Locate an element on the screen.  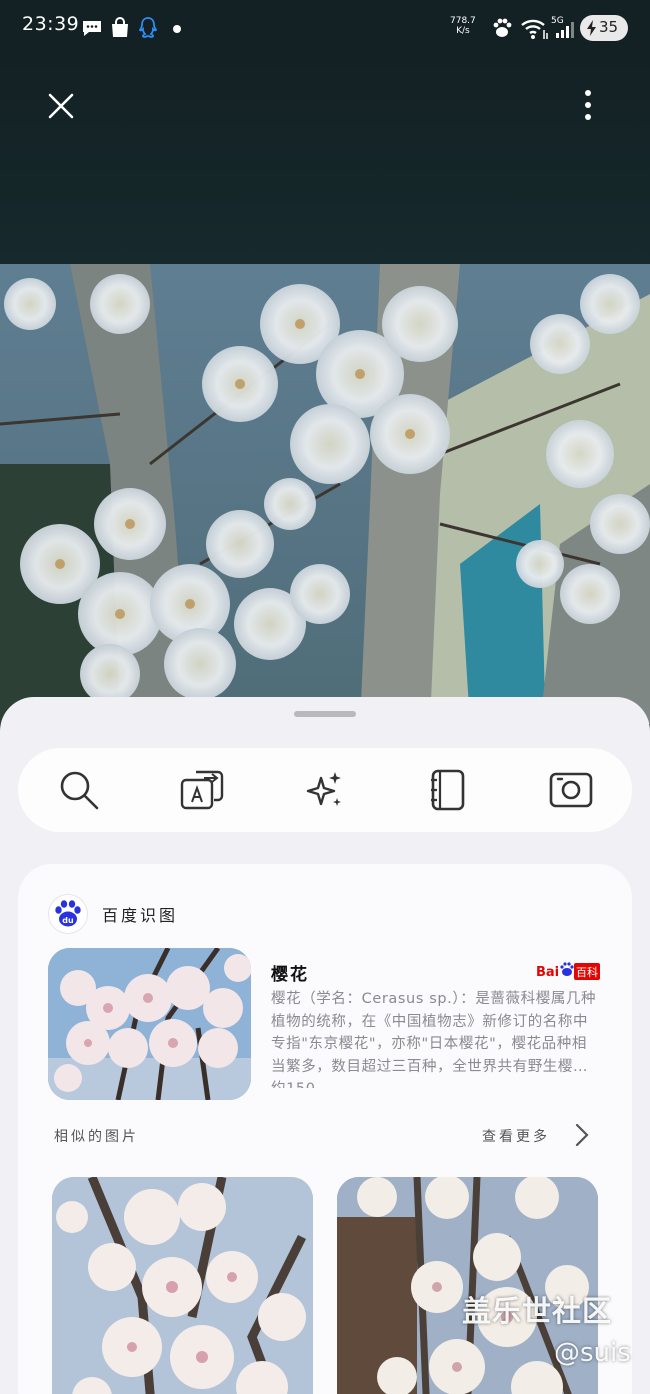
watermark-main: 盖乐世社区 is located at coordinates (537, 1311).